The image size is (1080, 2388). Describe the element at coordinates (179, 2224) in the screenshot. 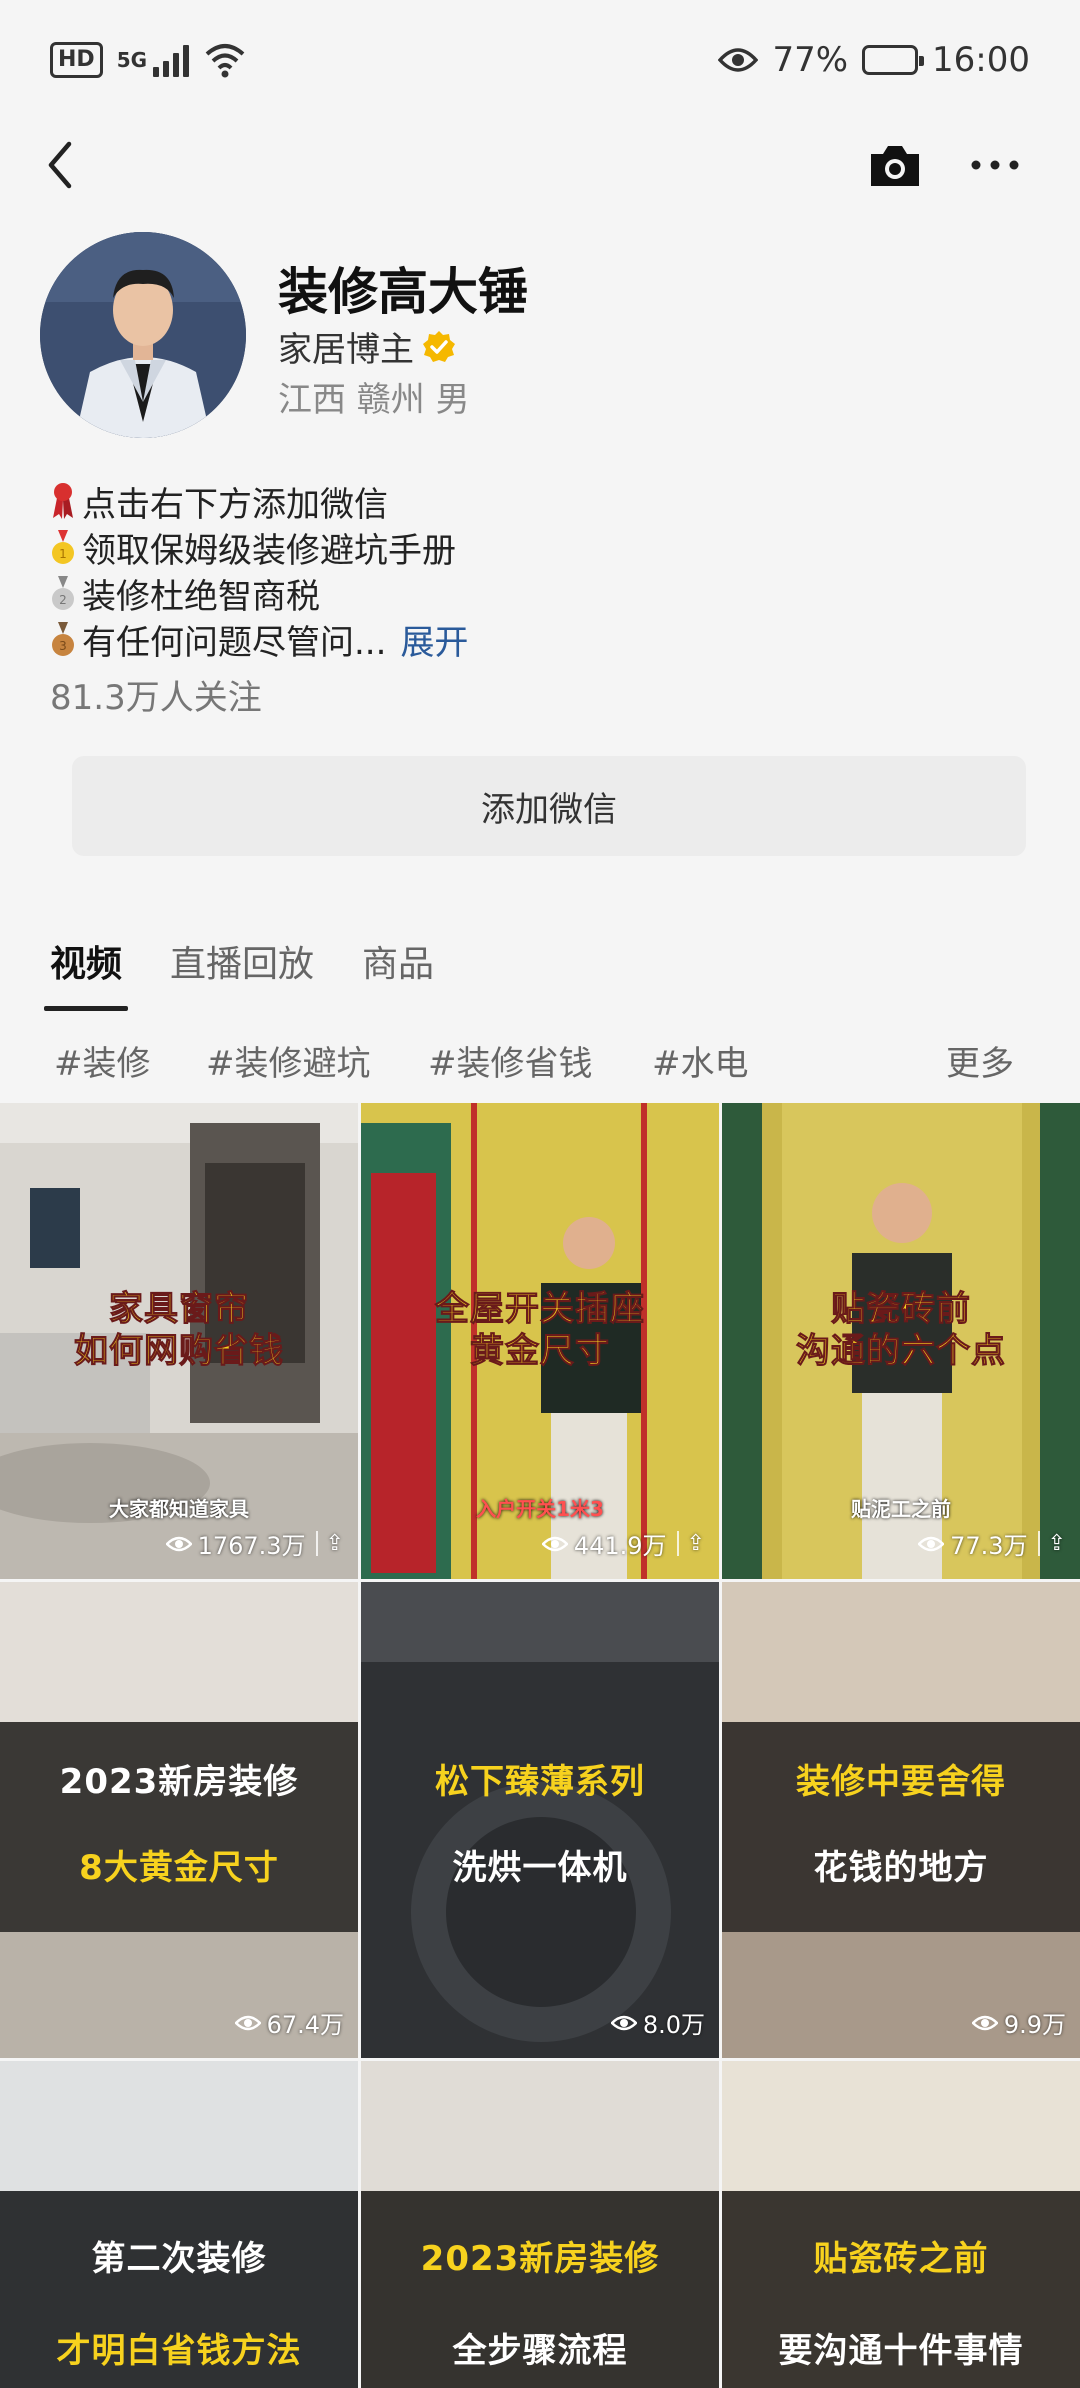

I see `video-card: 第二次装修 才明白省钱方法` at that location.